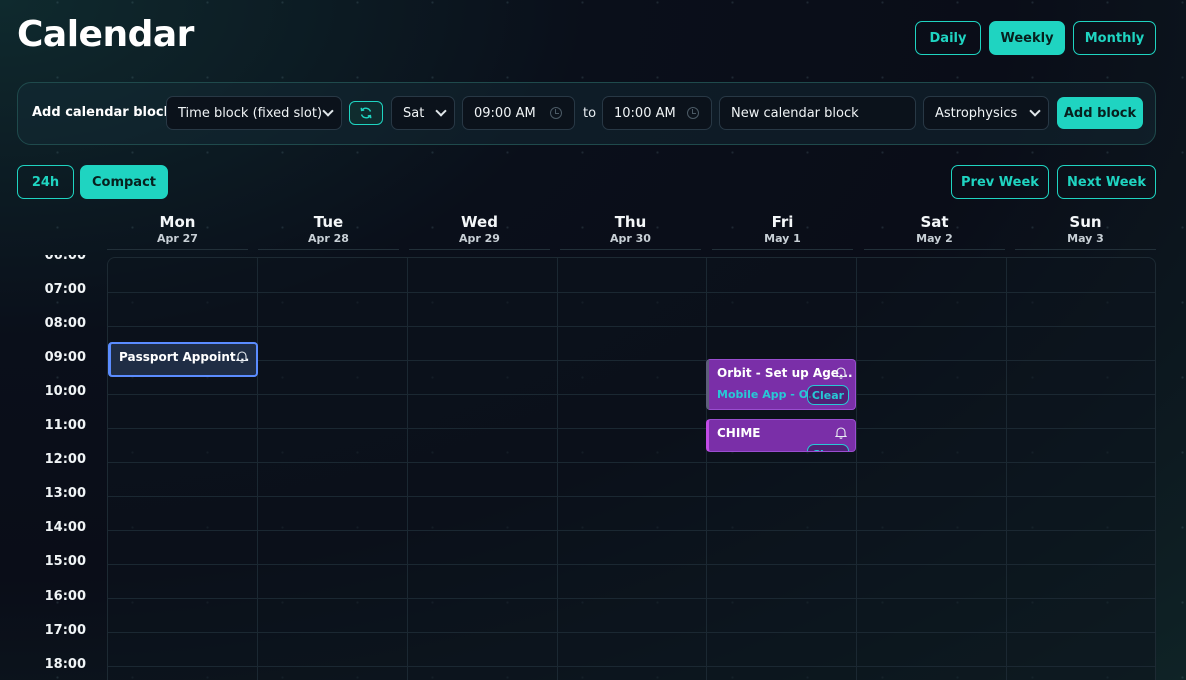  I want to click on hour-label: 14:00, so click(65, 527).